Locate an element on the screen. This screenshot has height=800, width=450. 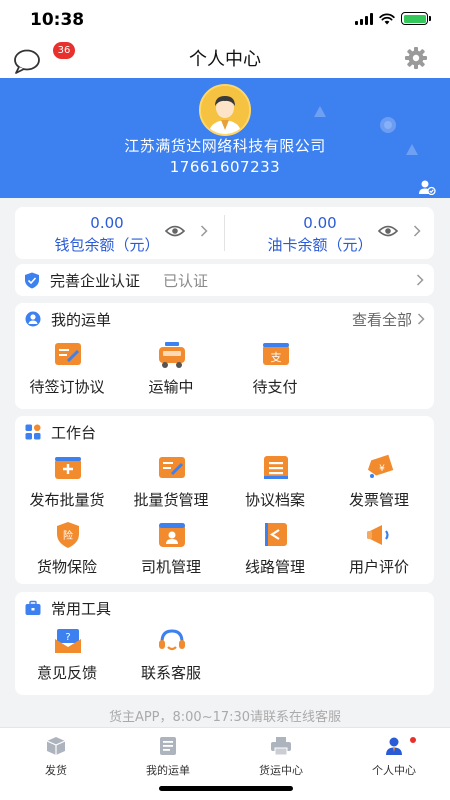
status-icons is located at coordinates (393, 18).